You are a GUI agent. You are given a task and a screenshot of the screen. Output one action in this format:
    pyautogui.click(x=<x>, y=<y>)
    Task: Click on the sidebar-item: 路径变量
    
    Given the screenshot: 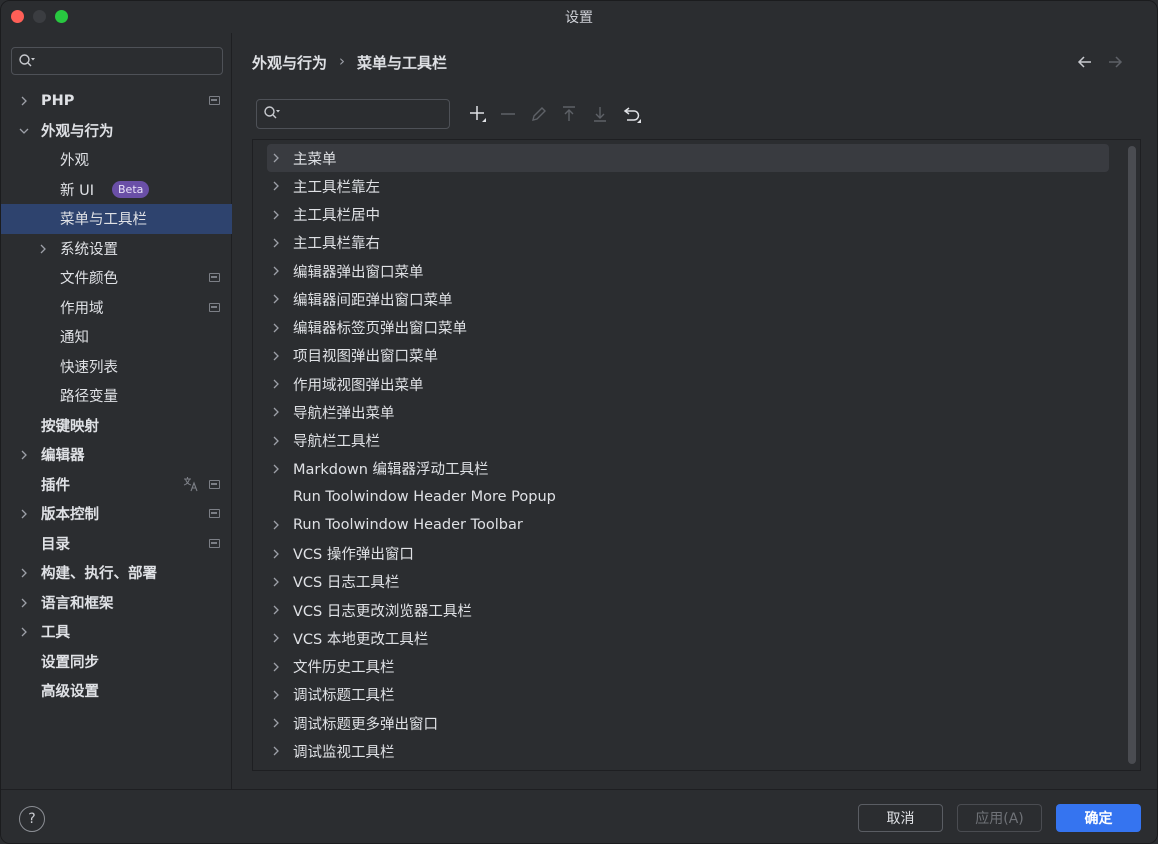 What is the action you would take?
    pyautogui.click(x=116, y=396)
    